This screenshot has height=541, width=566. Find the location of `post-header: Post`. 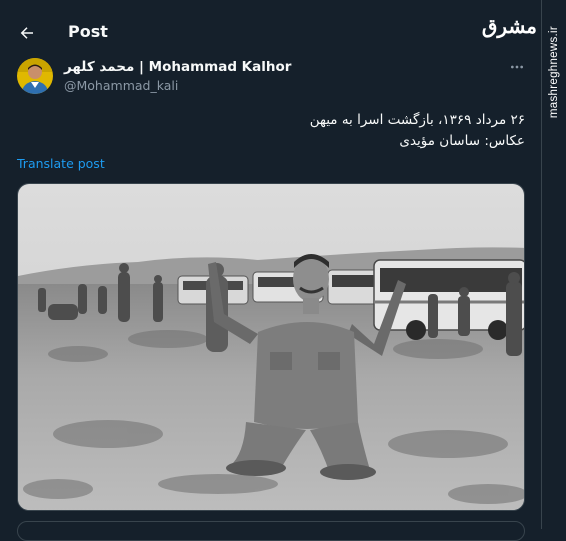

post-header: Post is located at coordinates (270, 28).